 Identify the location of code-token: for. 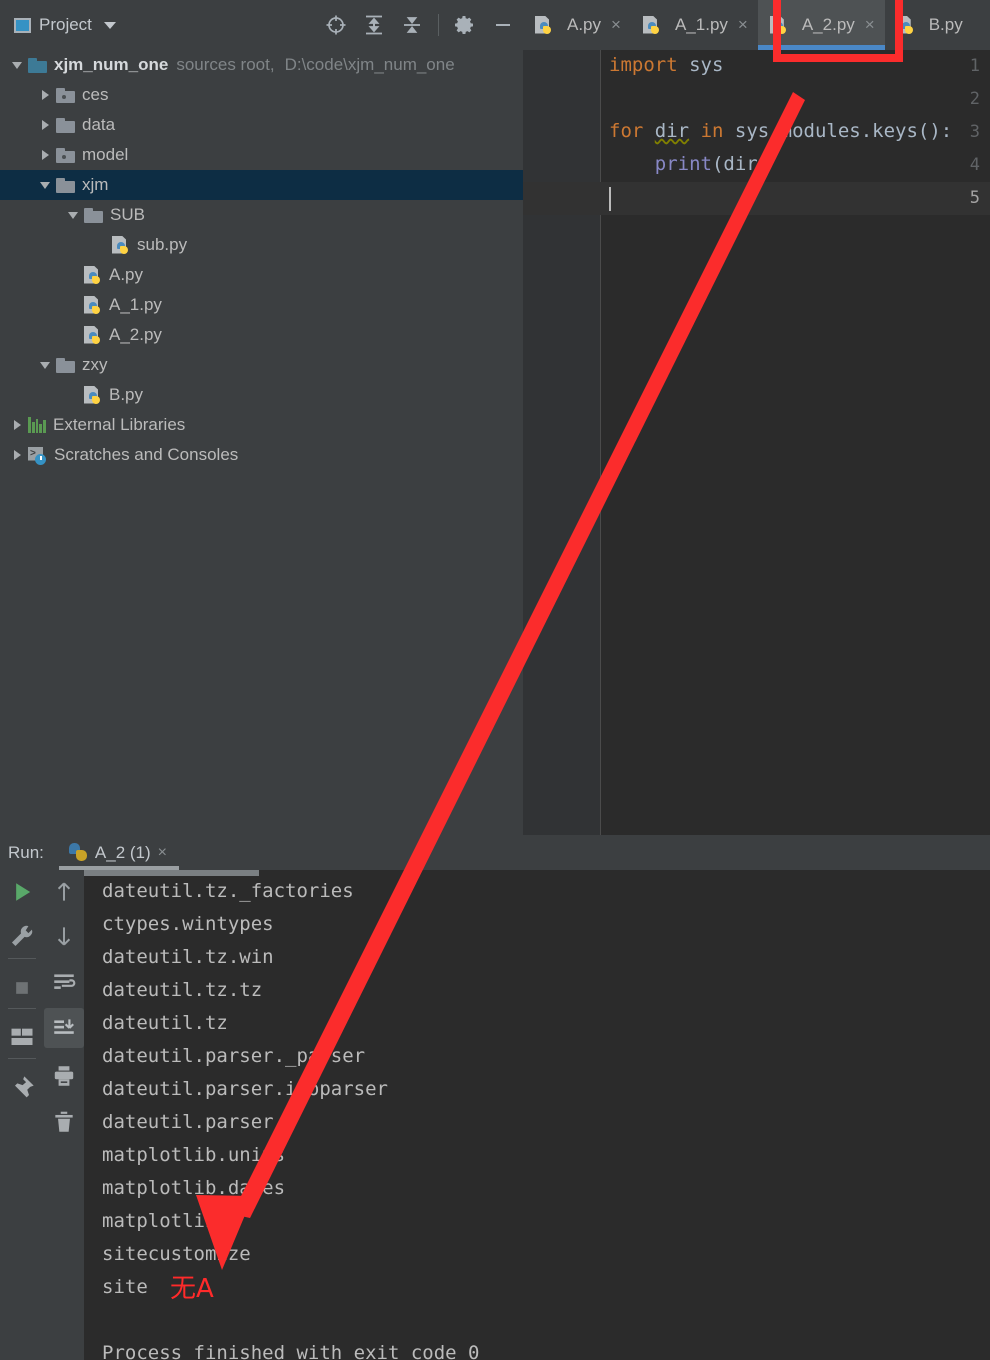
(626, 131).